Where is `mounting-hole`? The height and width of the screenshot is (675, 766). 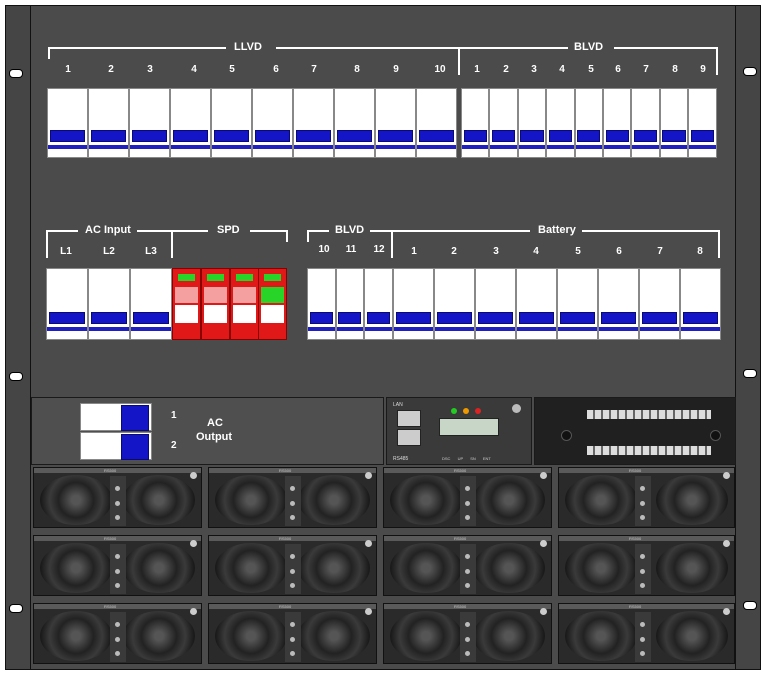 mounting-hole is located at coordinates (750, 605).